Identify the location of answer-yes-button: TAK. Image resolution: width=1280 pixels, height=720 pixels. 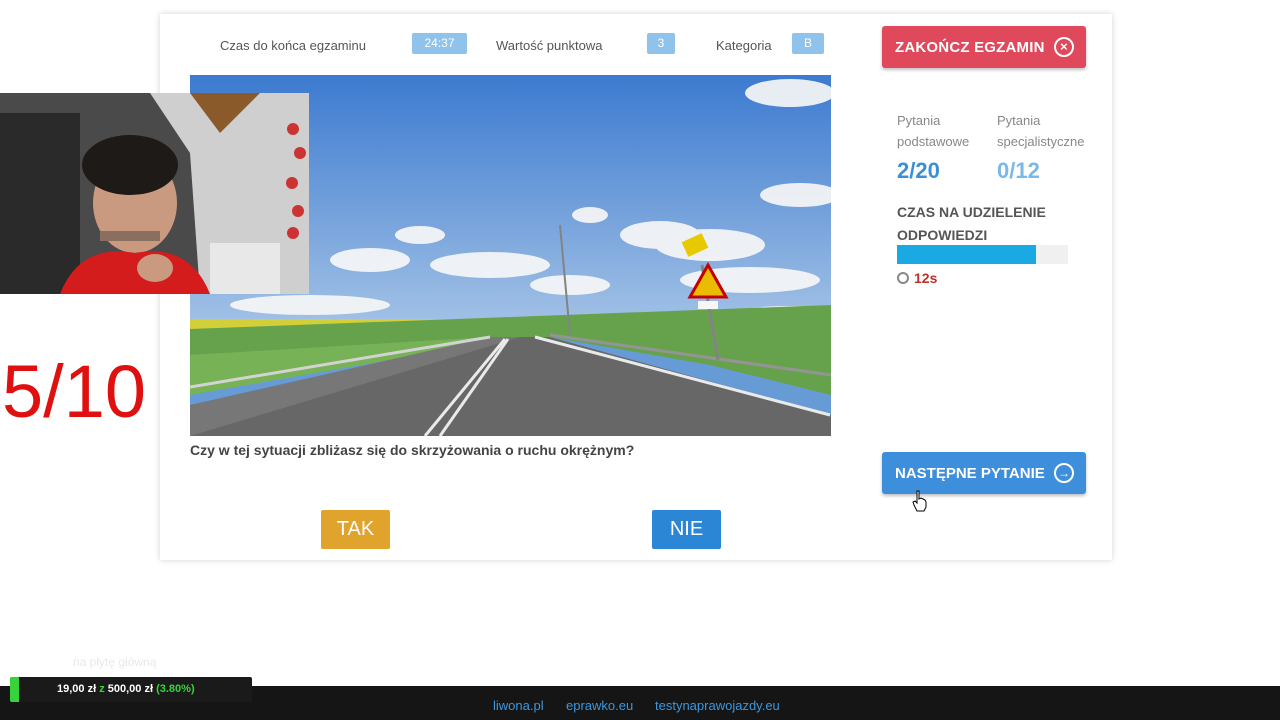
(355, 529).